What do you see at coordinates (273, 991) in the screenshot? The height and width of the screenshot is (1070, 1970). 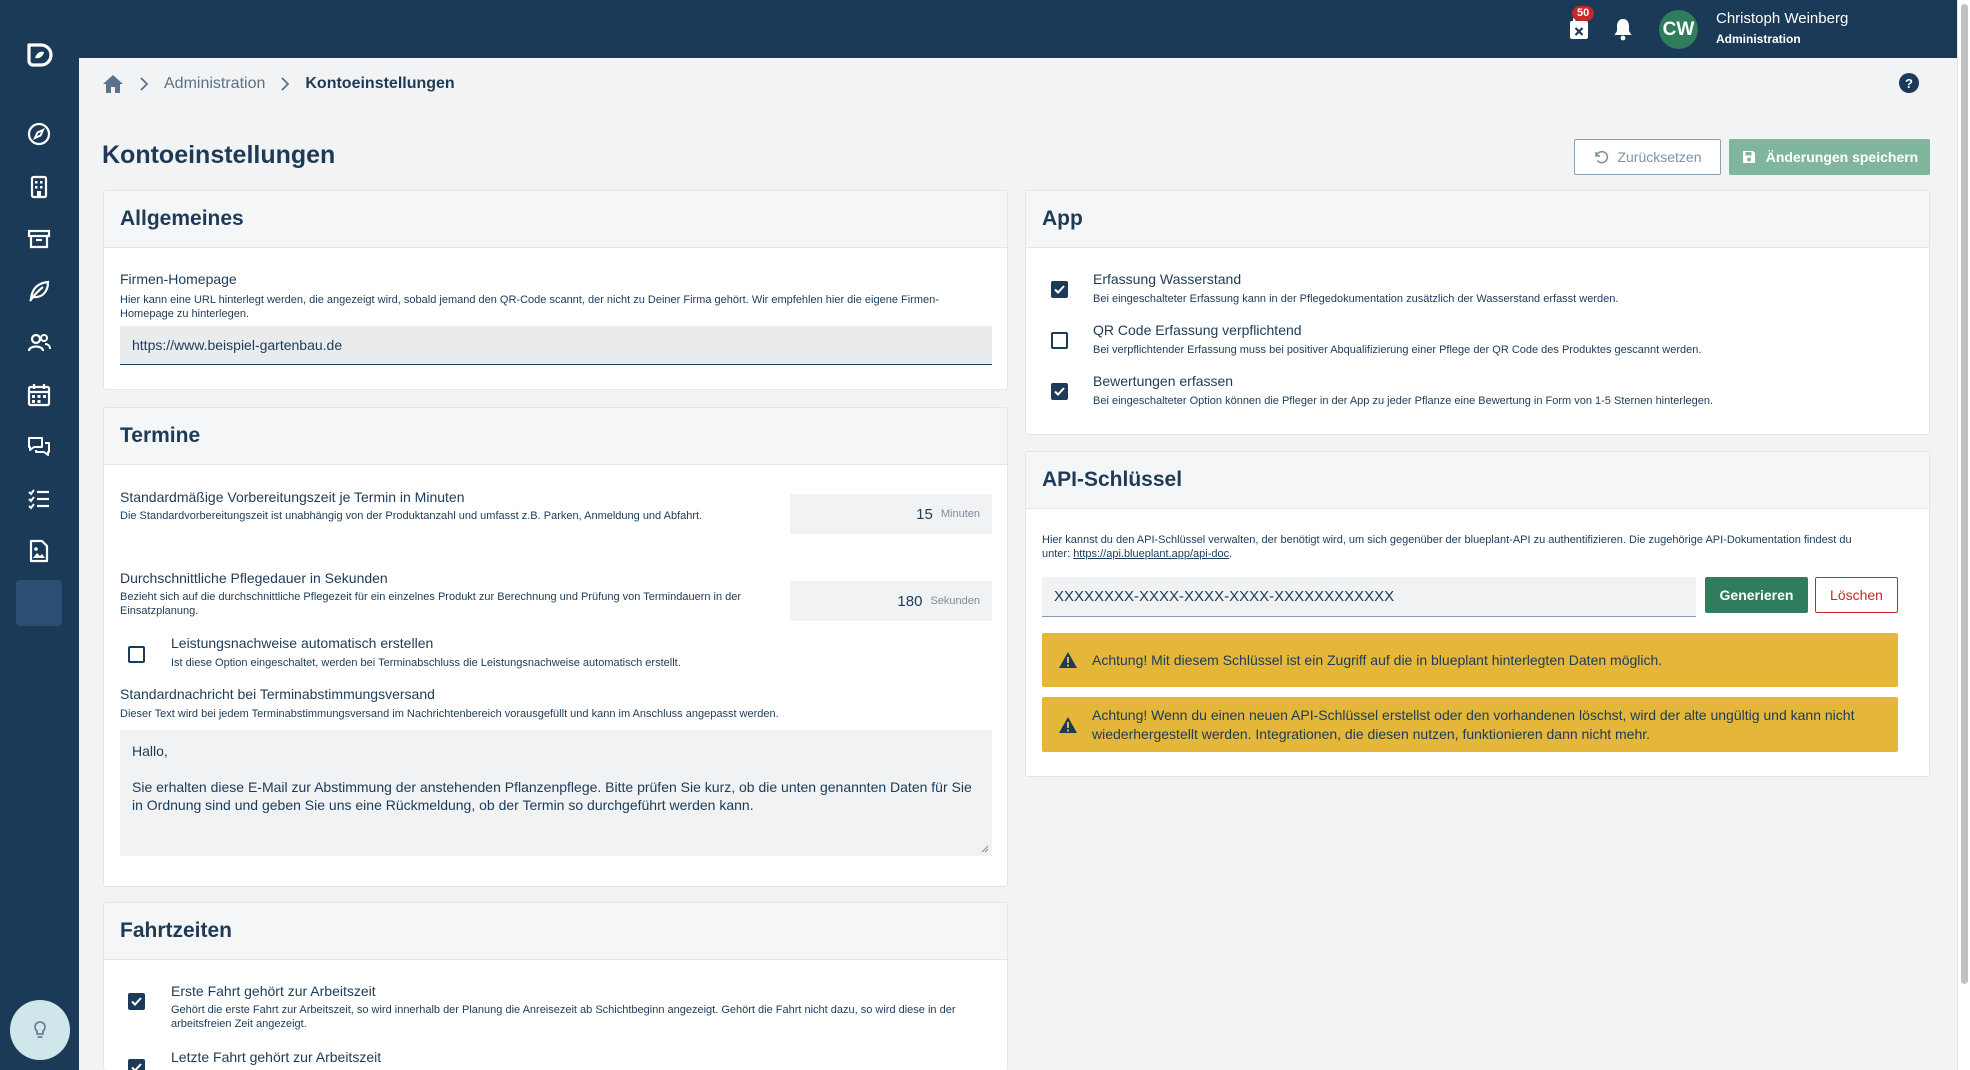 I see `first-trip-label: Erste Fahrt gehört zur Arbeitszeit` at bounding box center [273, 991].